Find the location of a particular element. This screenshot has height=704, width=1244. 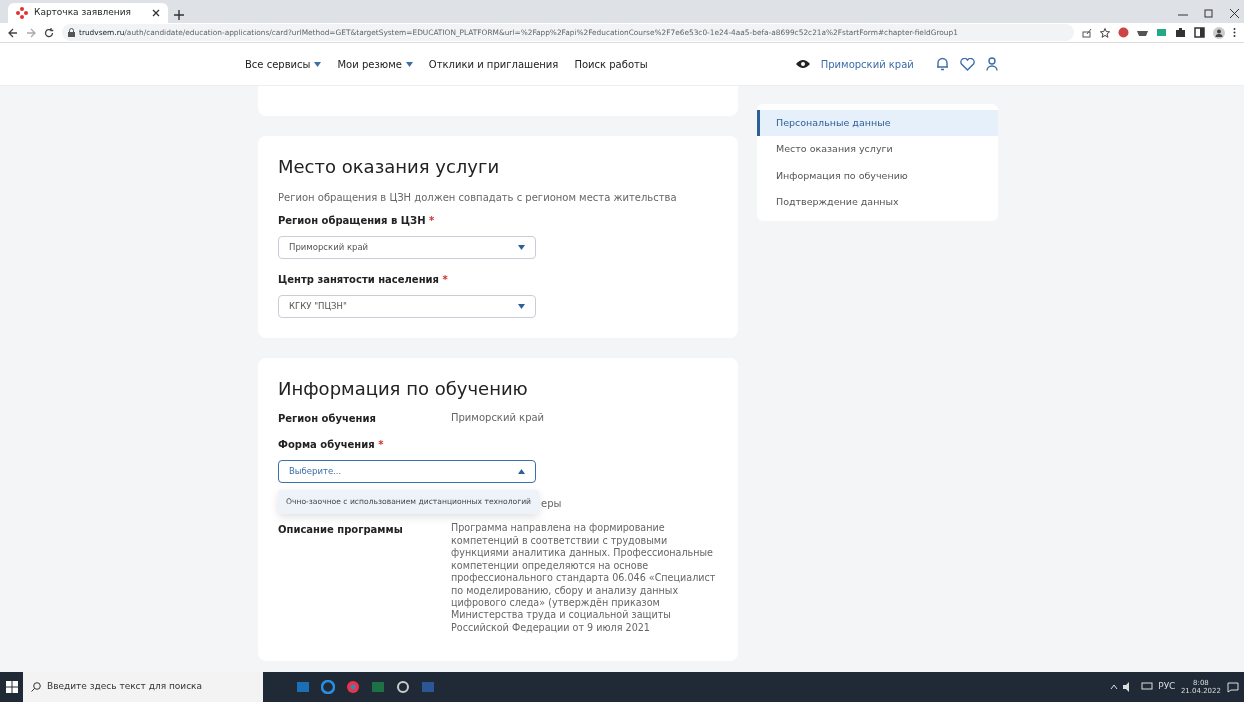

nav-menu-item: Все сервисы is located at coordinates (283, 64).